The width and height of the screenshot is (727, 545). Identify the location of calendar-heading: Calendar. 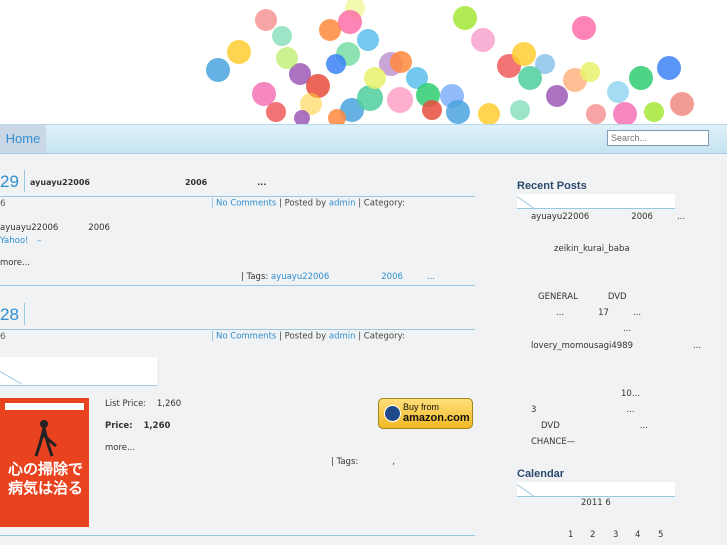
(541, 474).